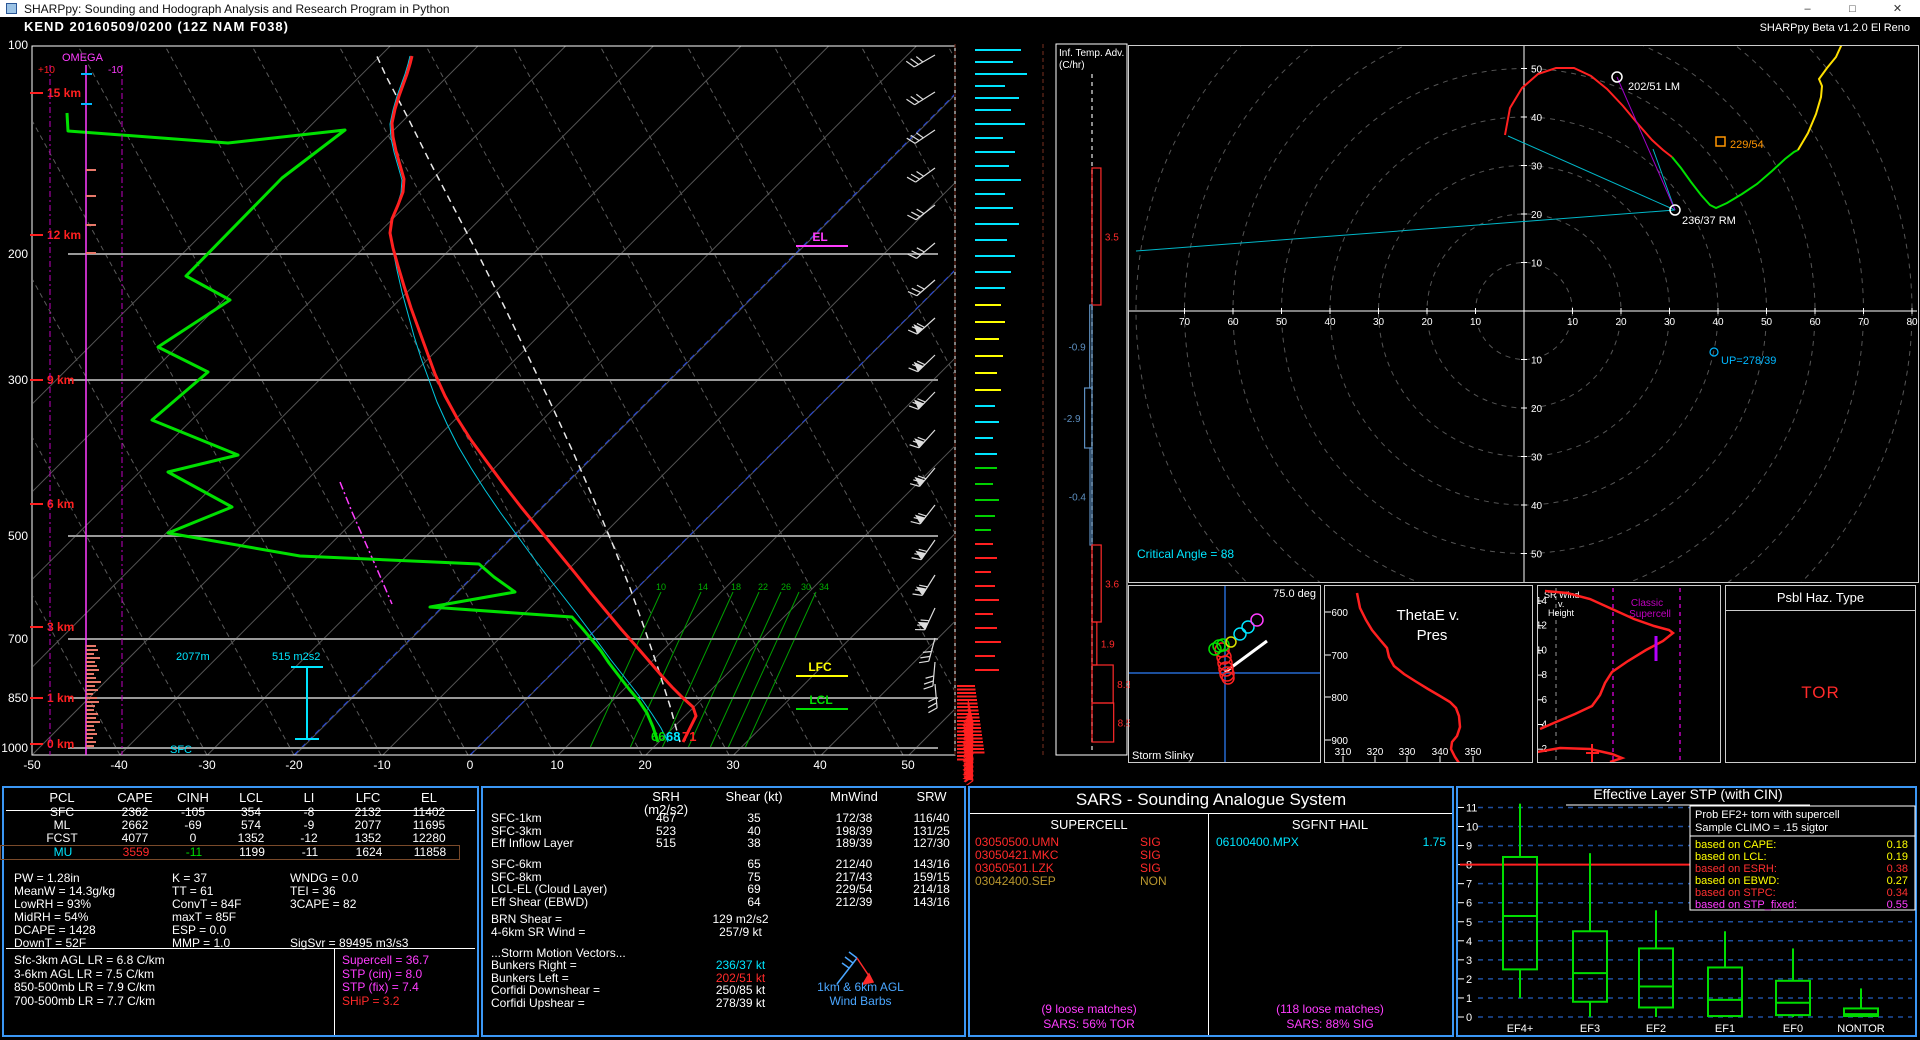 This screenshot has height=1040, width=1920. I want to click on lm-rm-line, so click(1646, 143).